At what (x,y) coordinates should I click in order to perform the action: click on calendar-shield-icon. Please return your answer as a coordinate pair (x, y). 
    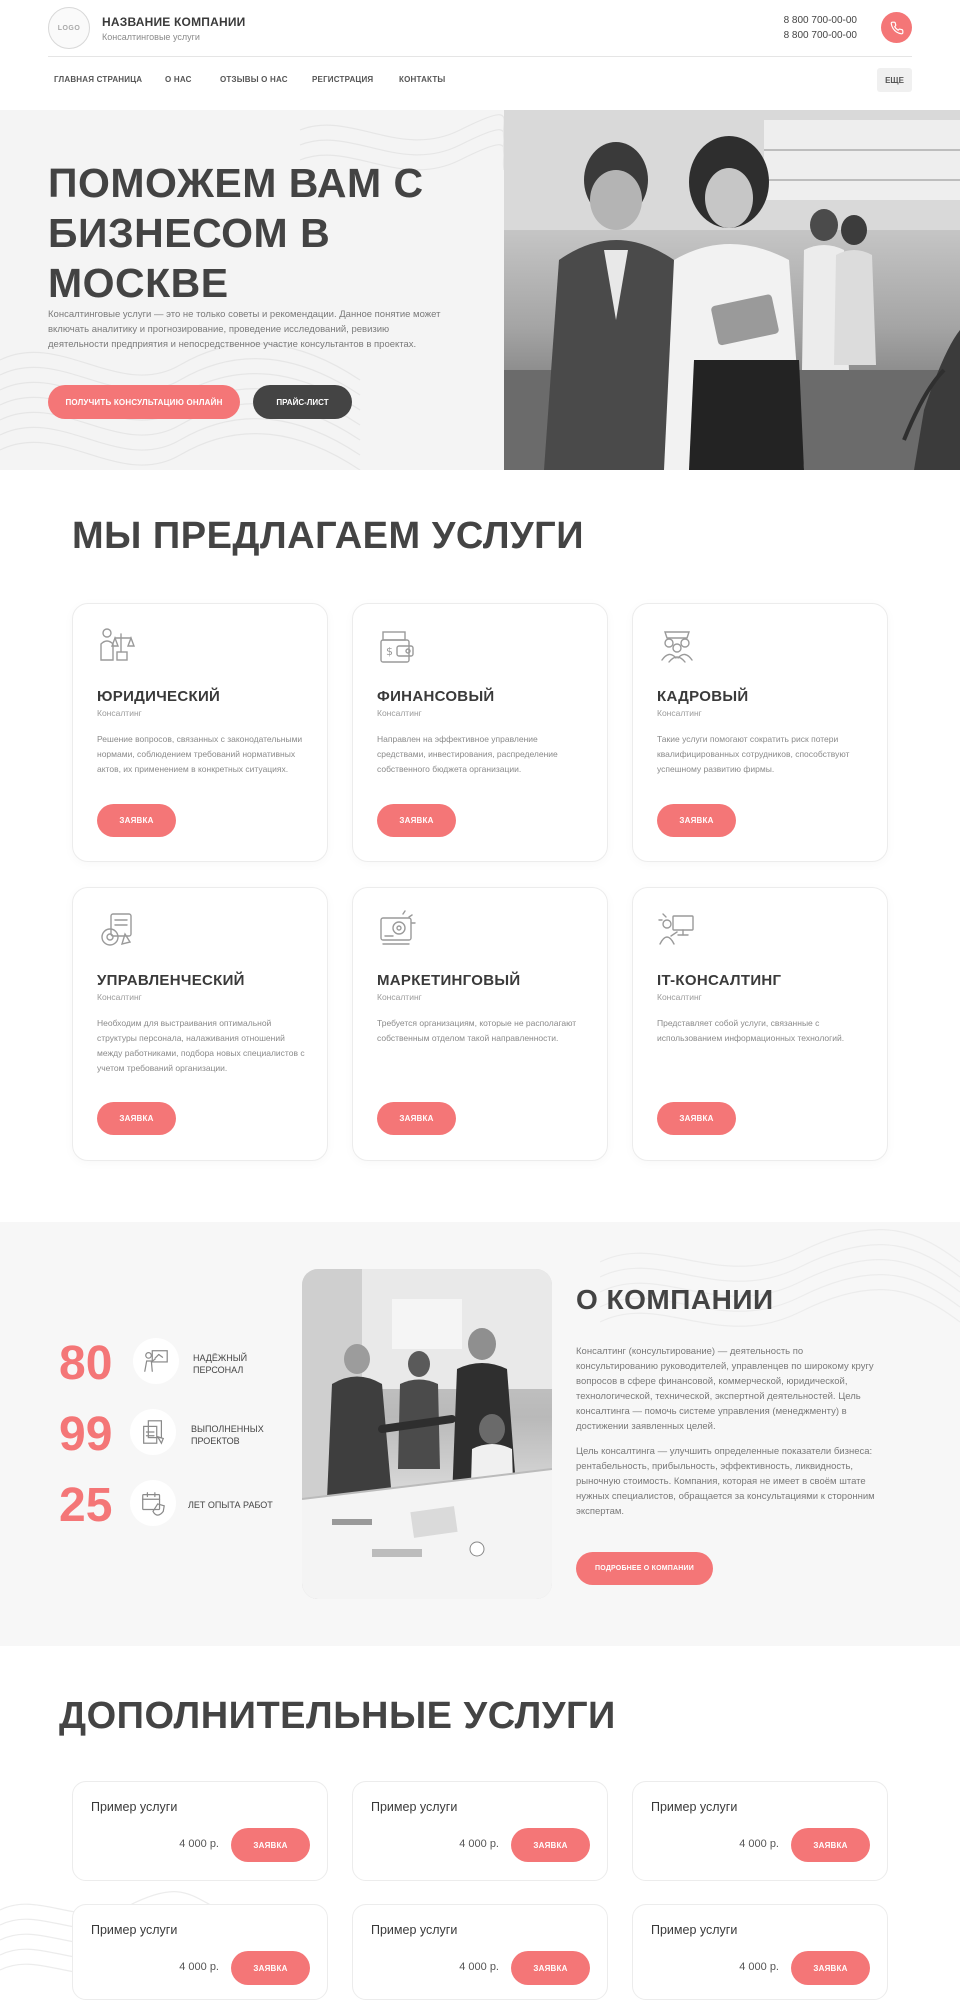
    Looking at the image, I should click on (153, 1504).